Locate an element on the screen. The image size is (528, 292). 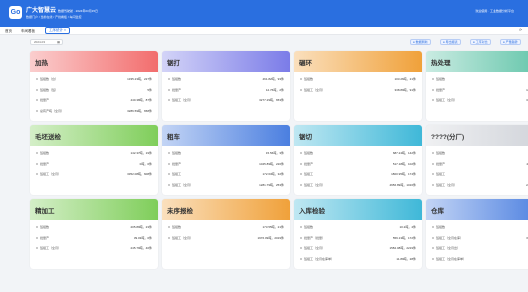
header-user-info: 欢迎使用 · 工业数据分析平台 is located at coordinates (494, 11).